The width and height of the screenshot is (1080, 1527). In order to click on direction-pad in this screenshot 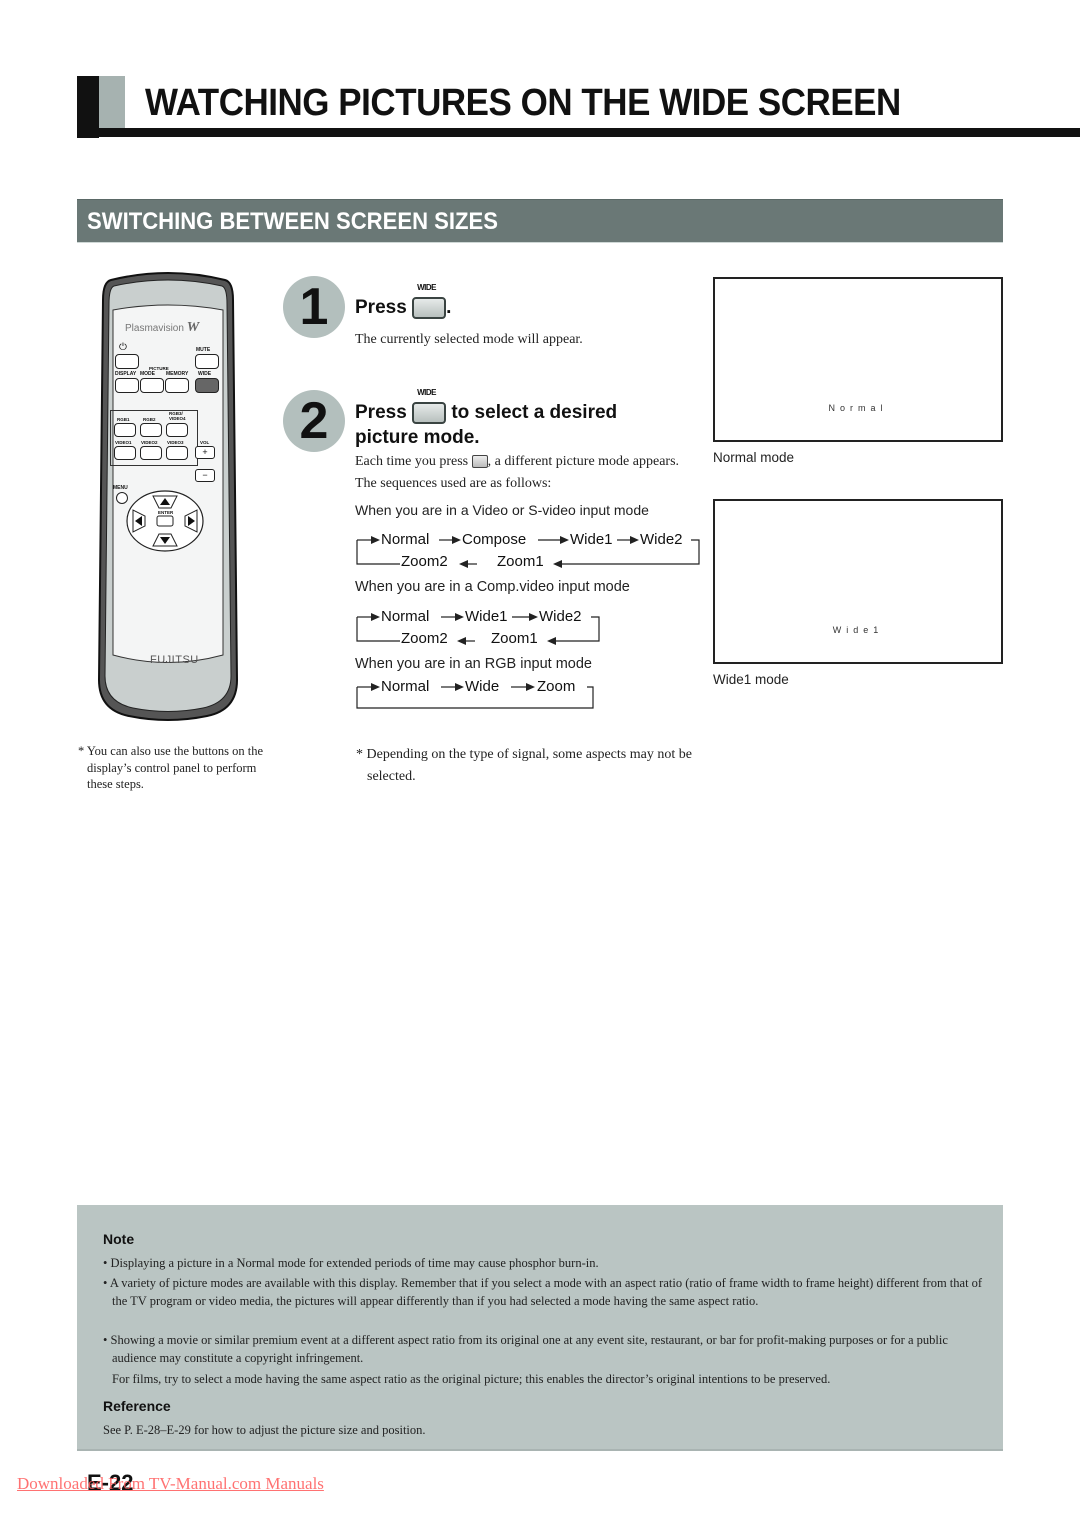, I will do `click(163, 521)`.